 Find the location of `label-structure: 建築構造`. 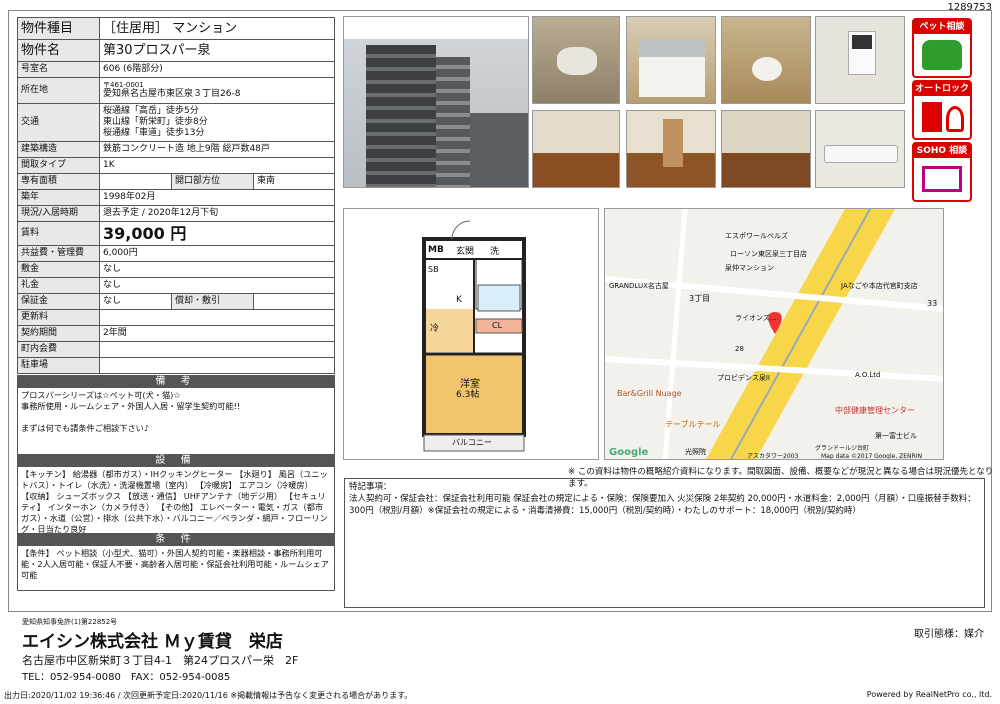

label-structure: 建築構造 is located at coordinates (58, 149).